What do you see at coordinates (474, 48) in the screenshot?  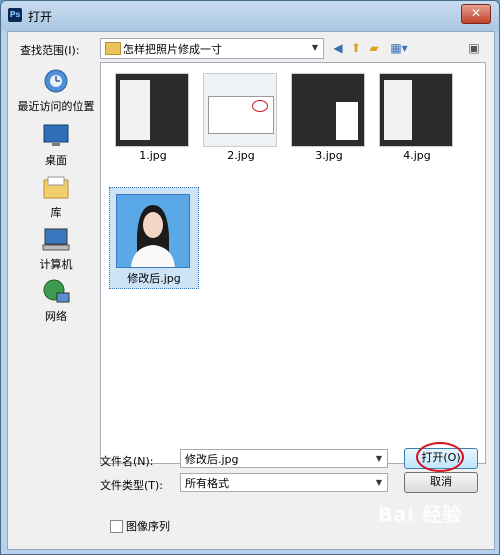 I see `preview-icon: ▣` at bounding box center [474, 48].